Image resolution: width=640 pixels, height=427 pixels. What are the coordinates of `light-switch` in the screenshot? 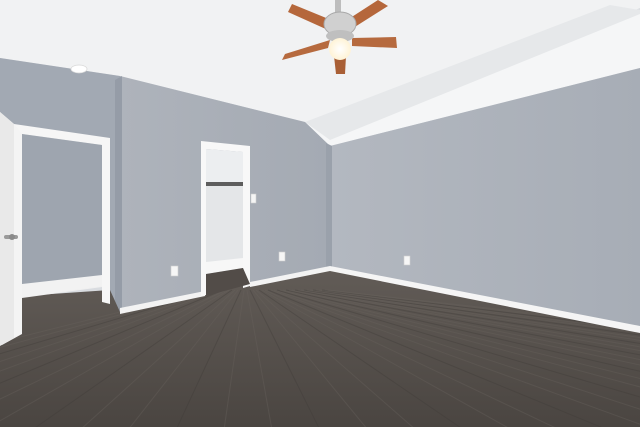 It's located at (253, 198).